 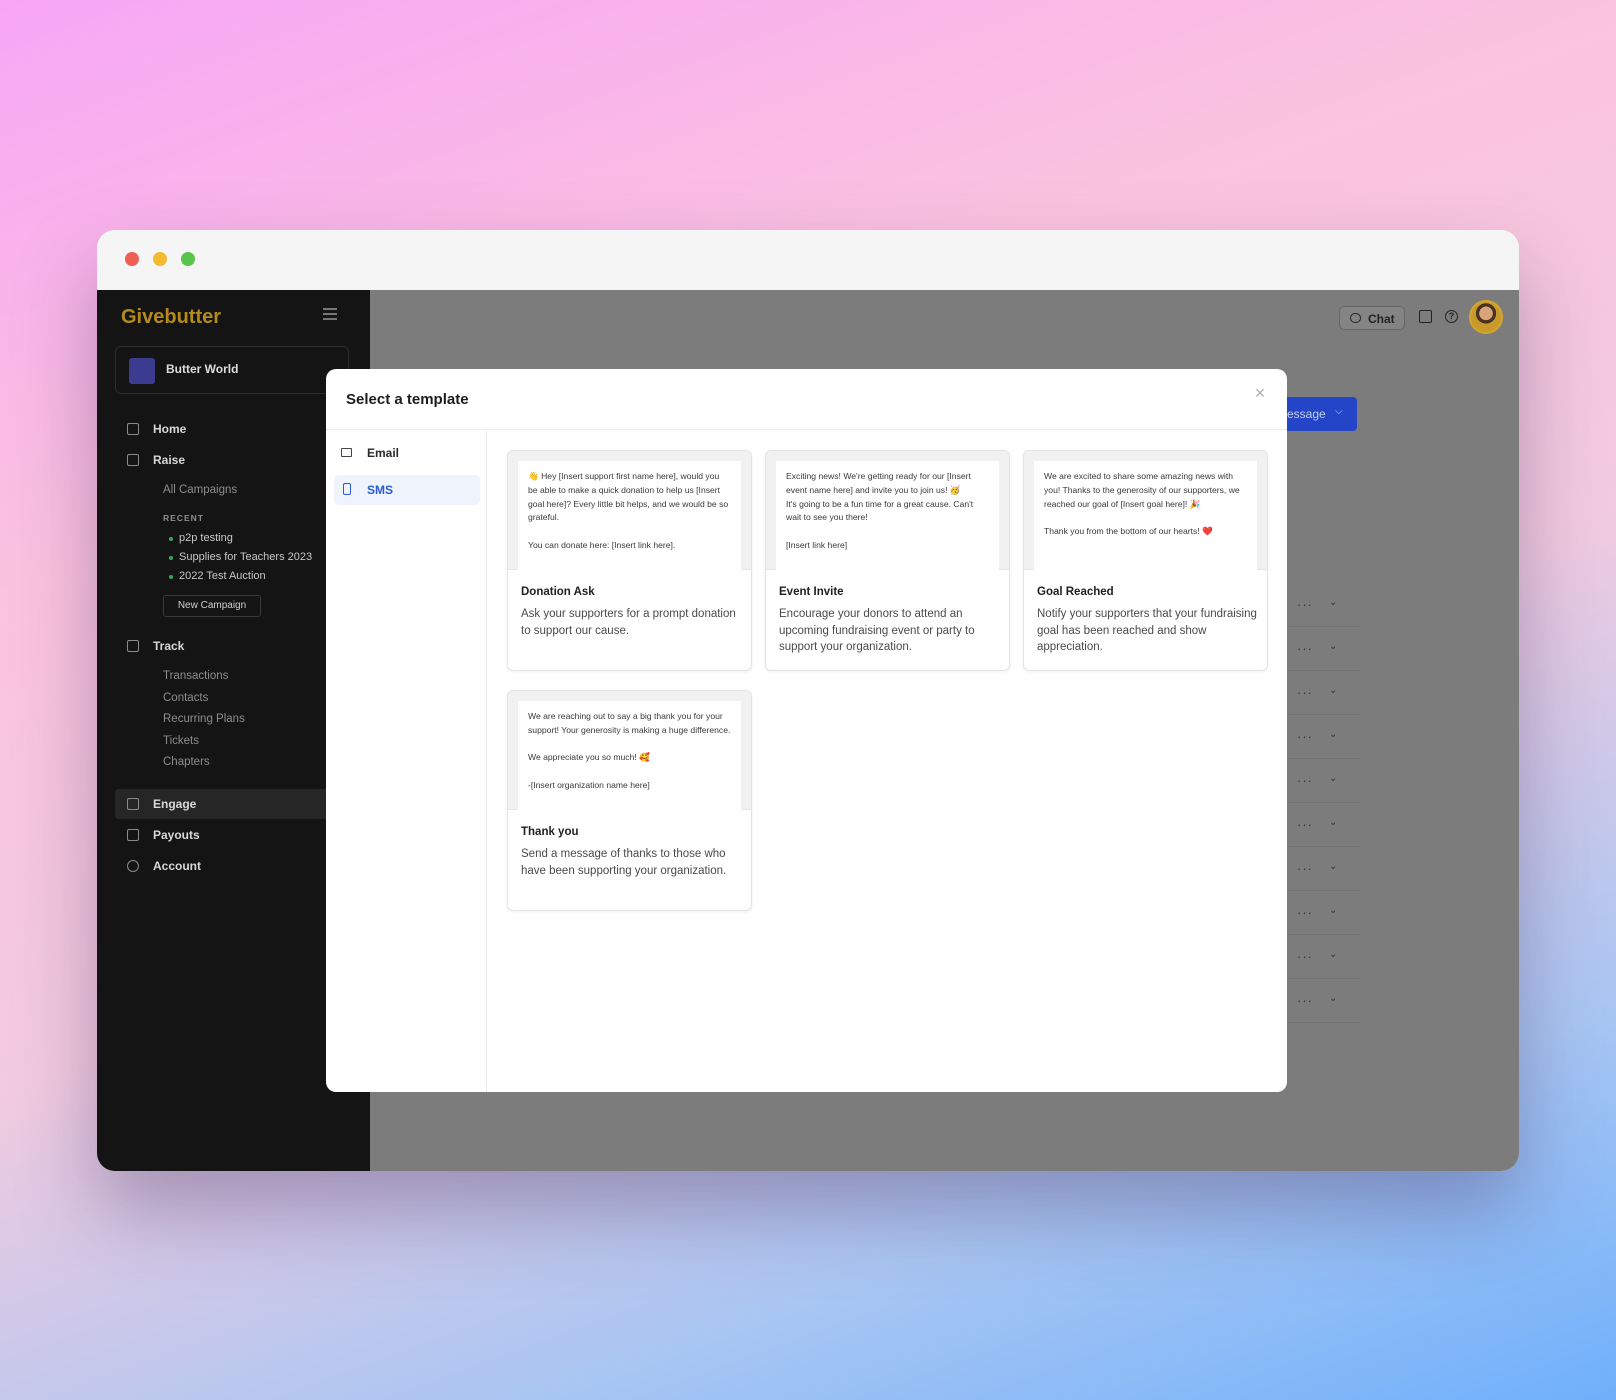 I want to click on clipboard-icon, so click(x=133, y=646).